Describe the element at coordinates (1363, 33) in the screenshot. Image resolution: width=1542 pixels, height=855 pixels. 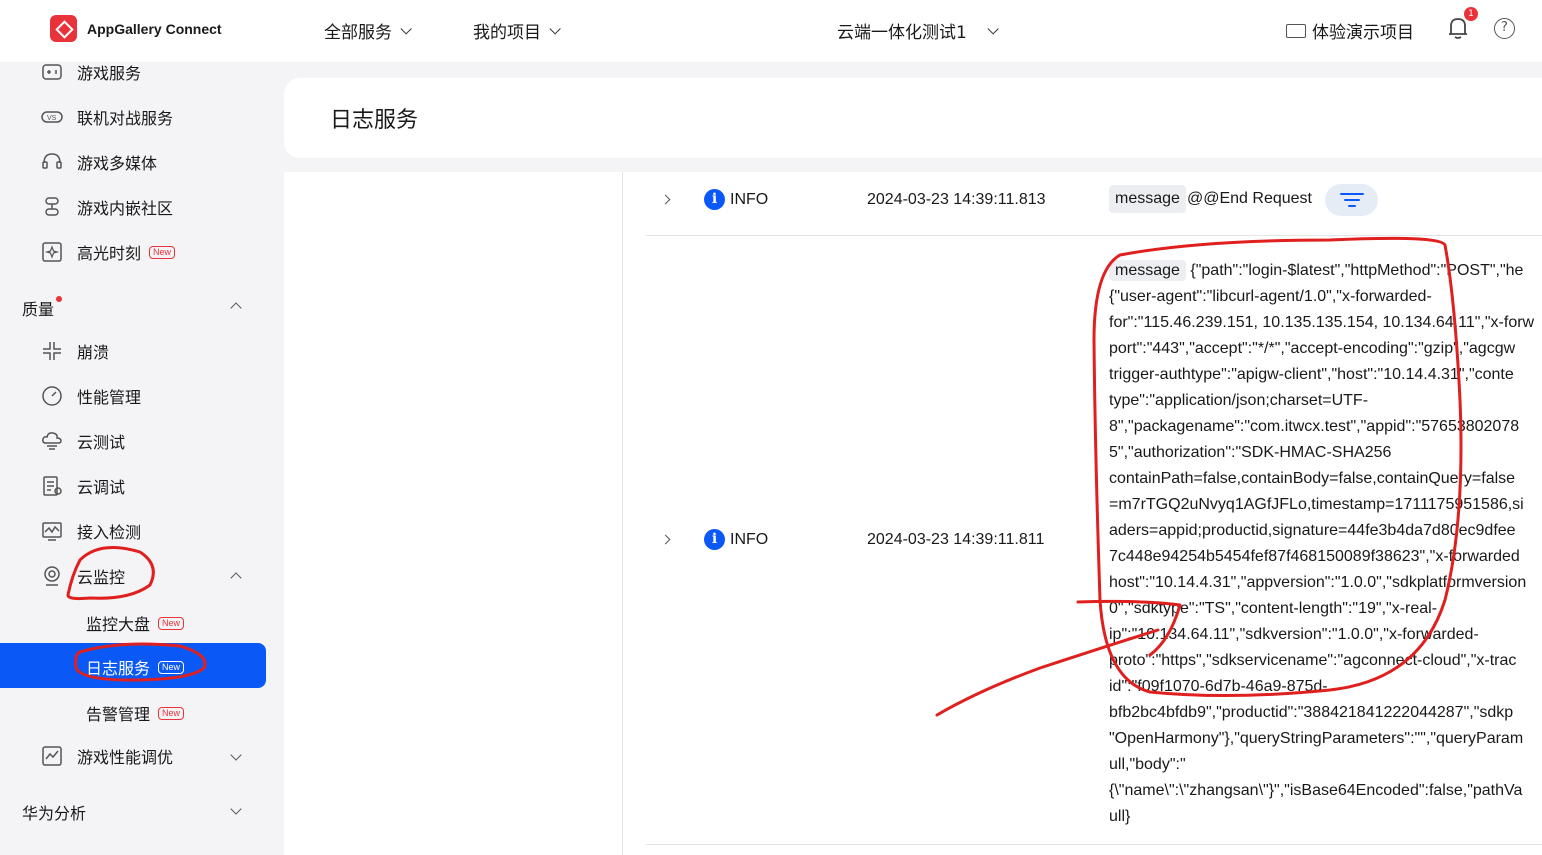
I see `demo-project-label: 体验演示项目` at that location.